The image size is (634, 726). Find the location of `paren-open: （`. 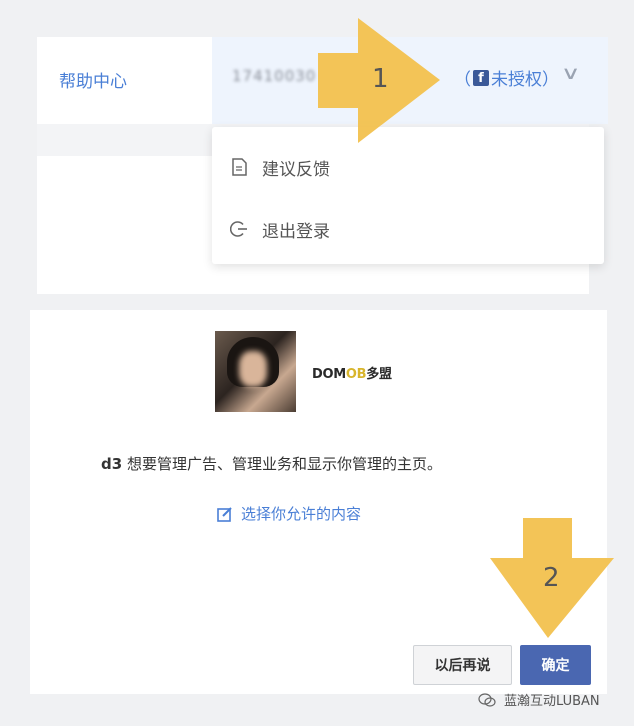

paren-open: （ is located at coordinates (462, 80).